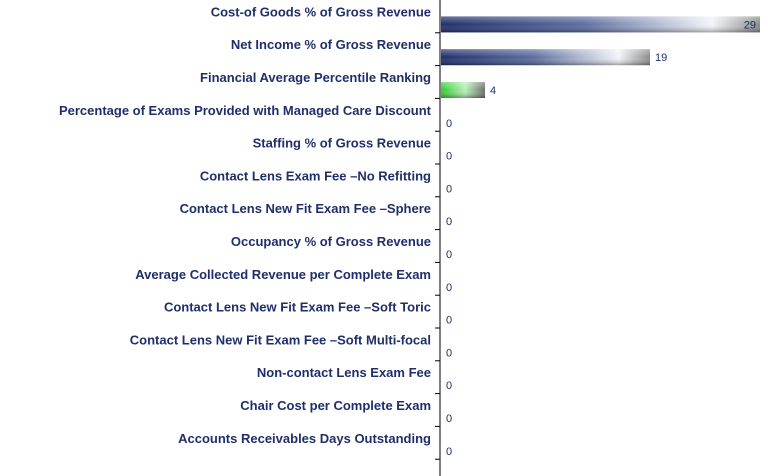  Describe the element at coordinates (661, 58) in the screenshot. I see `value-label: 19` at that location.